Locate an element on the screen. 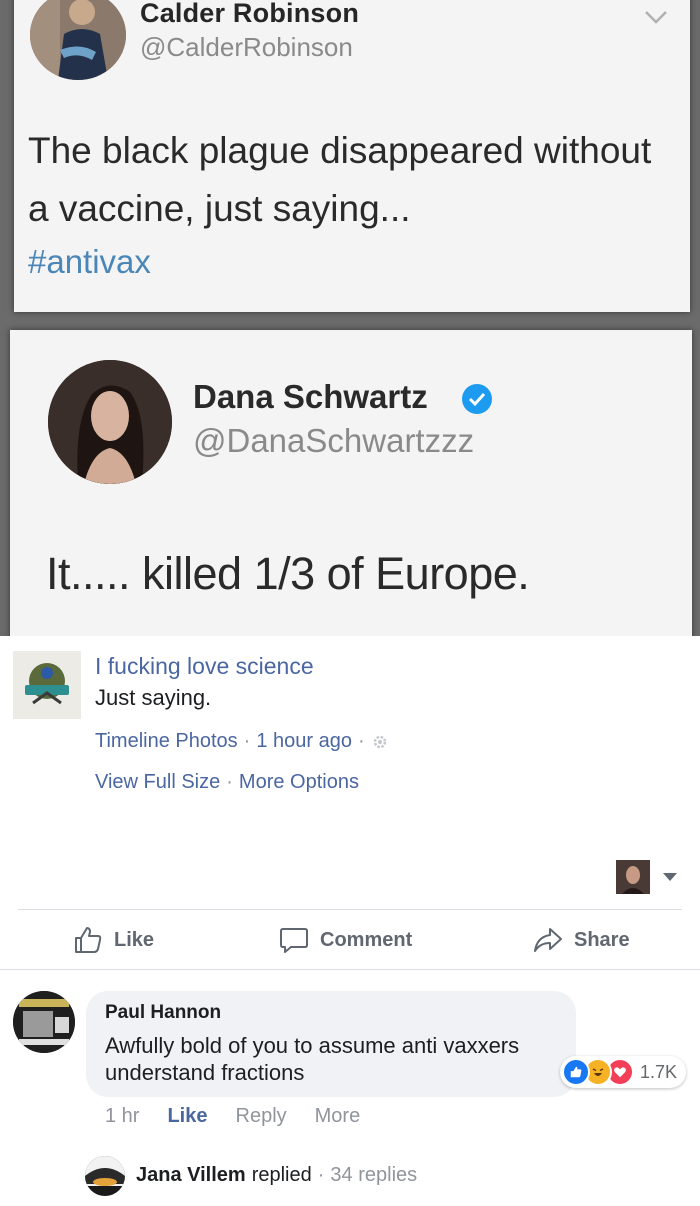 Image resolution: width=700 pixels, height=1206 pixels. tweet-hashtag: #antivax is located at coordinates (89, 261).